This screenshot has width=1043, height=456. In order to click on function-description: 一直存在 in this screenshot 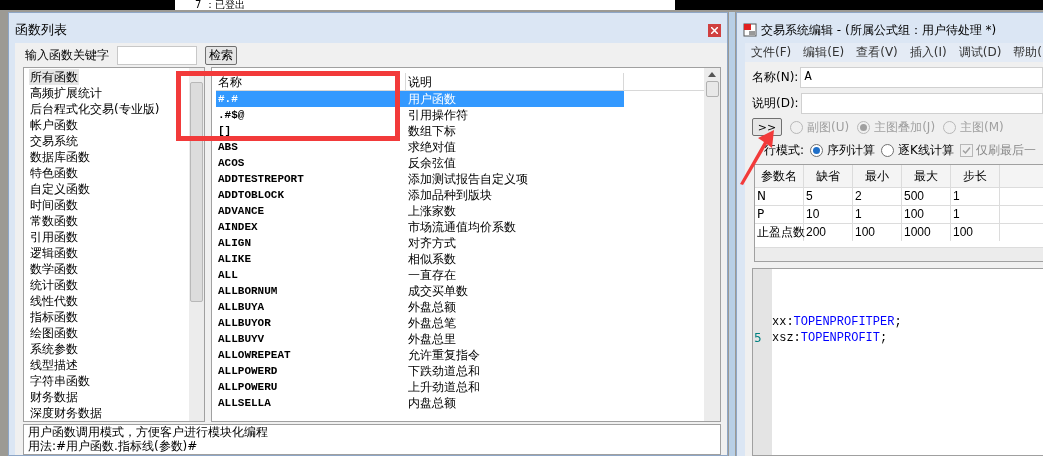, I will do `click(431, 275)`.